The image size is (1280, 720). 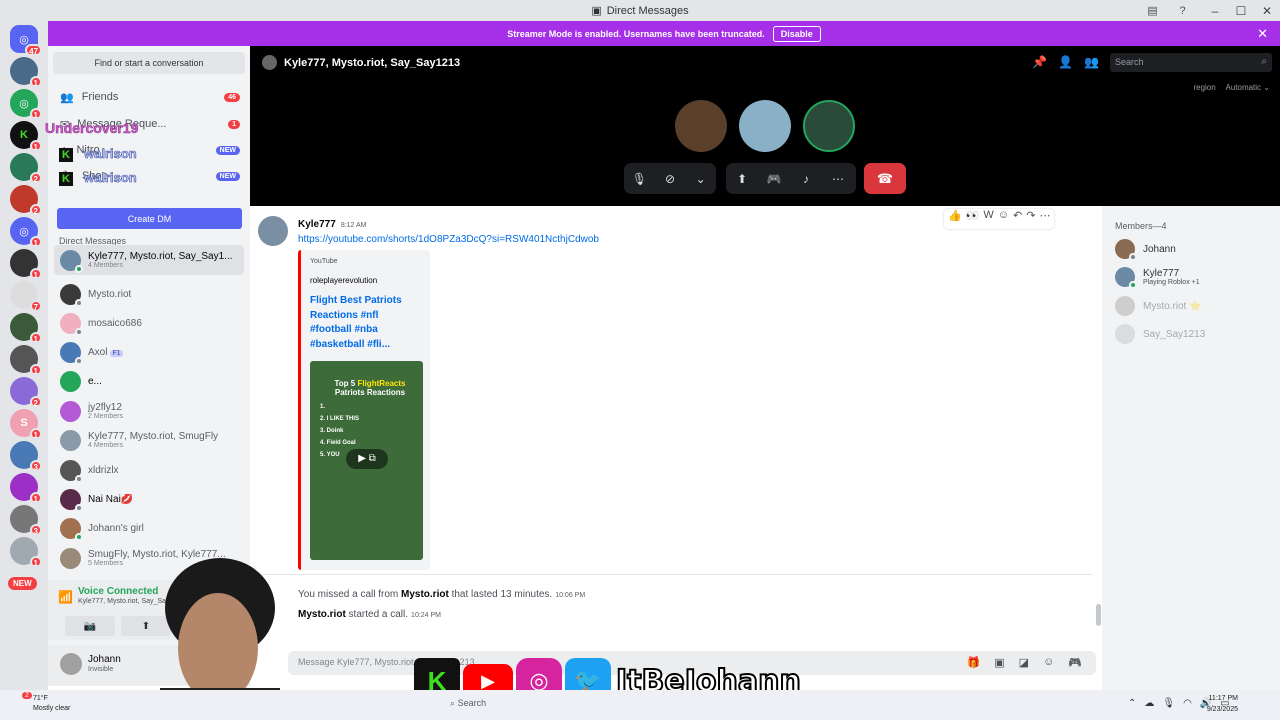 What do you see at coordinates (1187, 703) in the screenshot?
I see `wifi-icon: ◠` at bounding box center [1187, 703].